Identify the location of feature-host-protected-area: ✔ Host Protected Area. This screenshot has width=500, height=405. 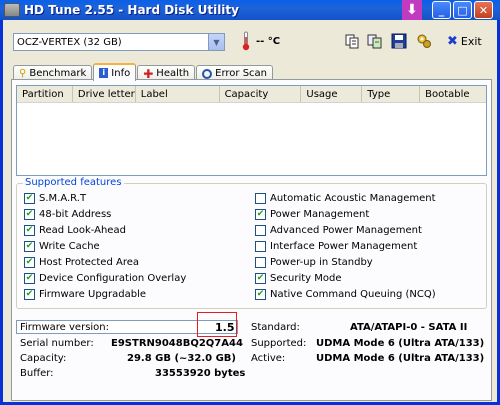
(81, 262).